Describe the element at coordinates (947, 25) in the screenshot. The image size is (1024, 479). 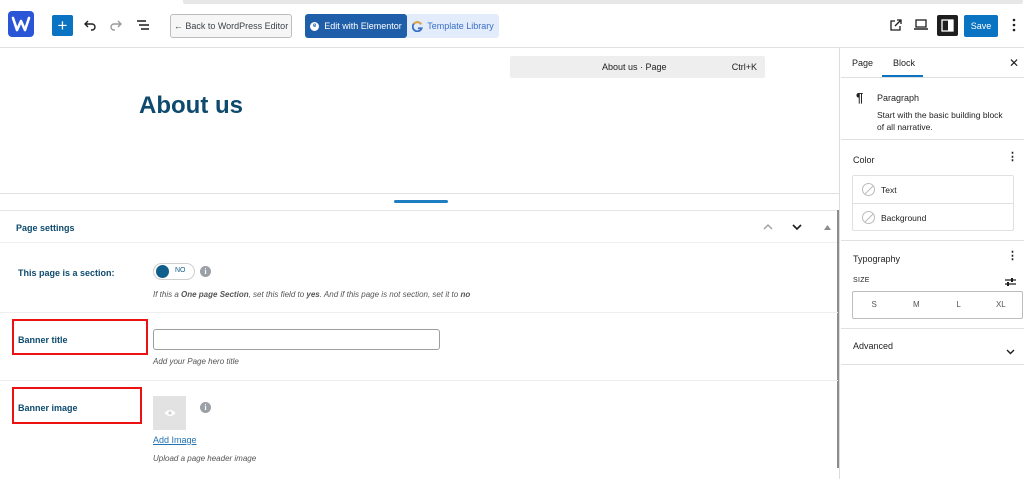
I see `settings-sidebar-toggle-icon` at that location.